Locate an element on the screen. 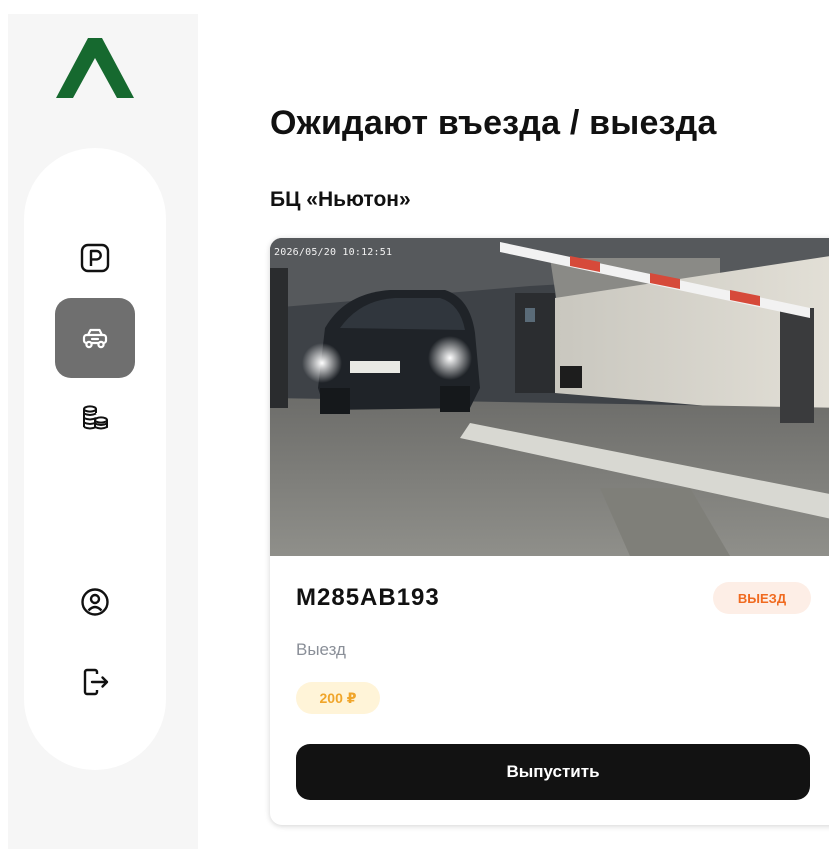  sidebar-item-cars is located at coordinates (95, 338).